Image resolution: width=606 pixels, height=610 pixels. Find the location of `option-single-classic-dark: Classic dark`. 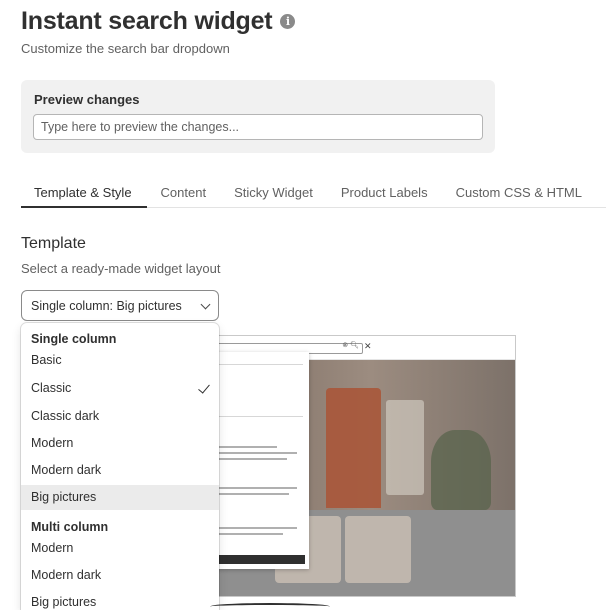

option-single-classic-dark: Classic dark is located at coordinates (120, 416).